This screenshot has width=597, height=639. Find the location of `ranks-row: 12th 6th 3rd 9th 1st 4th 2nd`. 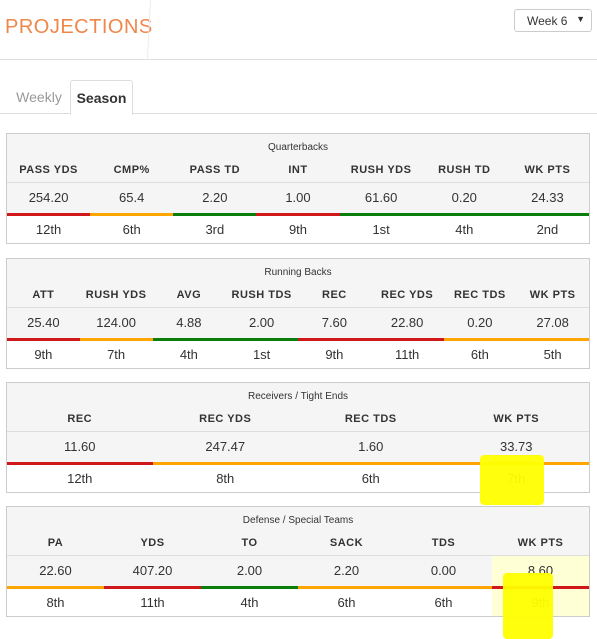

ranks-row: 12th 6th 3rd 9th 1st 4th 2nd is located at coordinates (298, 229).